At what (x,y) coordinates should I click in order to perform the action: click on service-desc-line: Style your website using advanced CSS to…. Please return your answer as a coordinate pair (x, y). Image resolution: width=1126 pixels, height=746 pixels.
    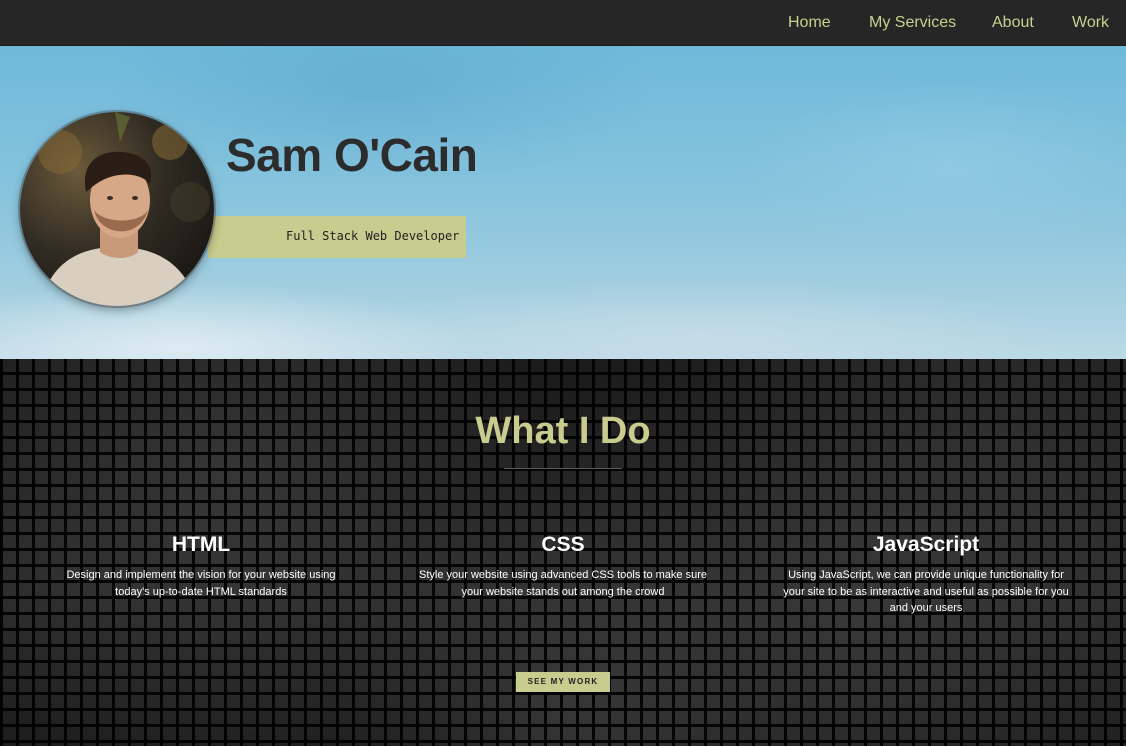
    Looking at the image, I should click on (563, 575).